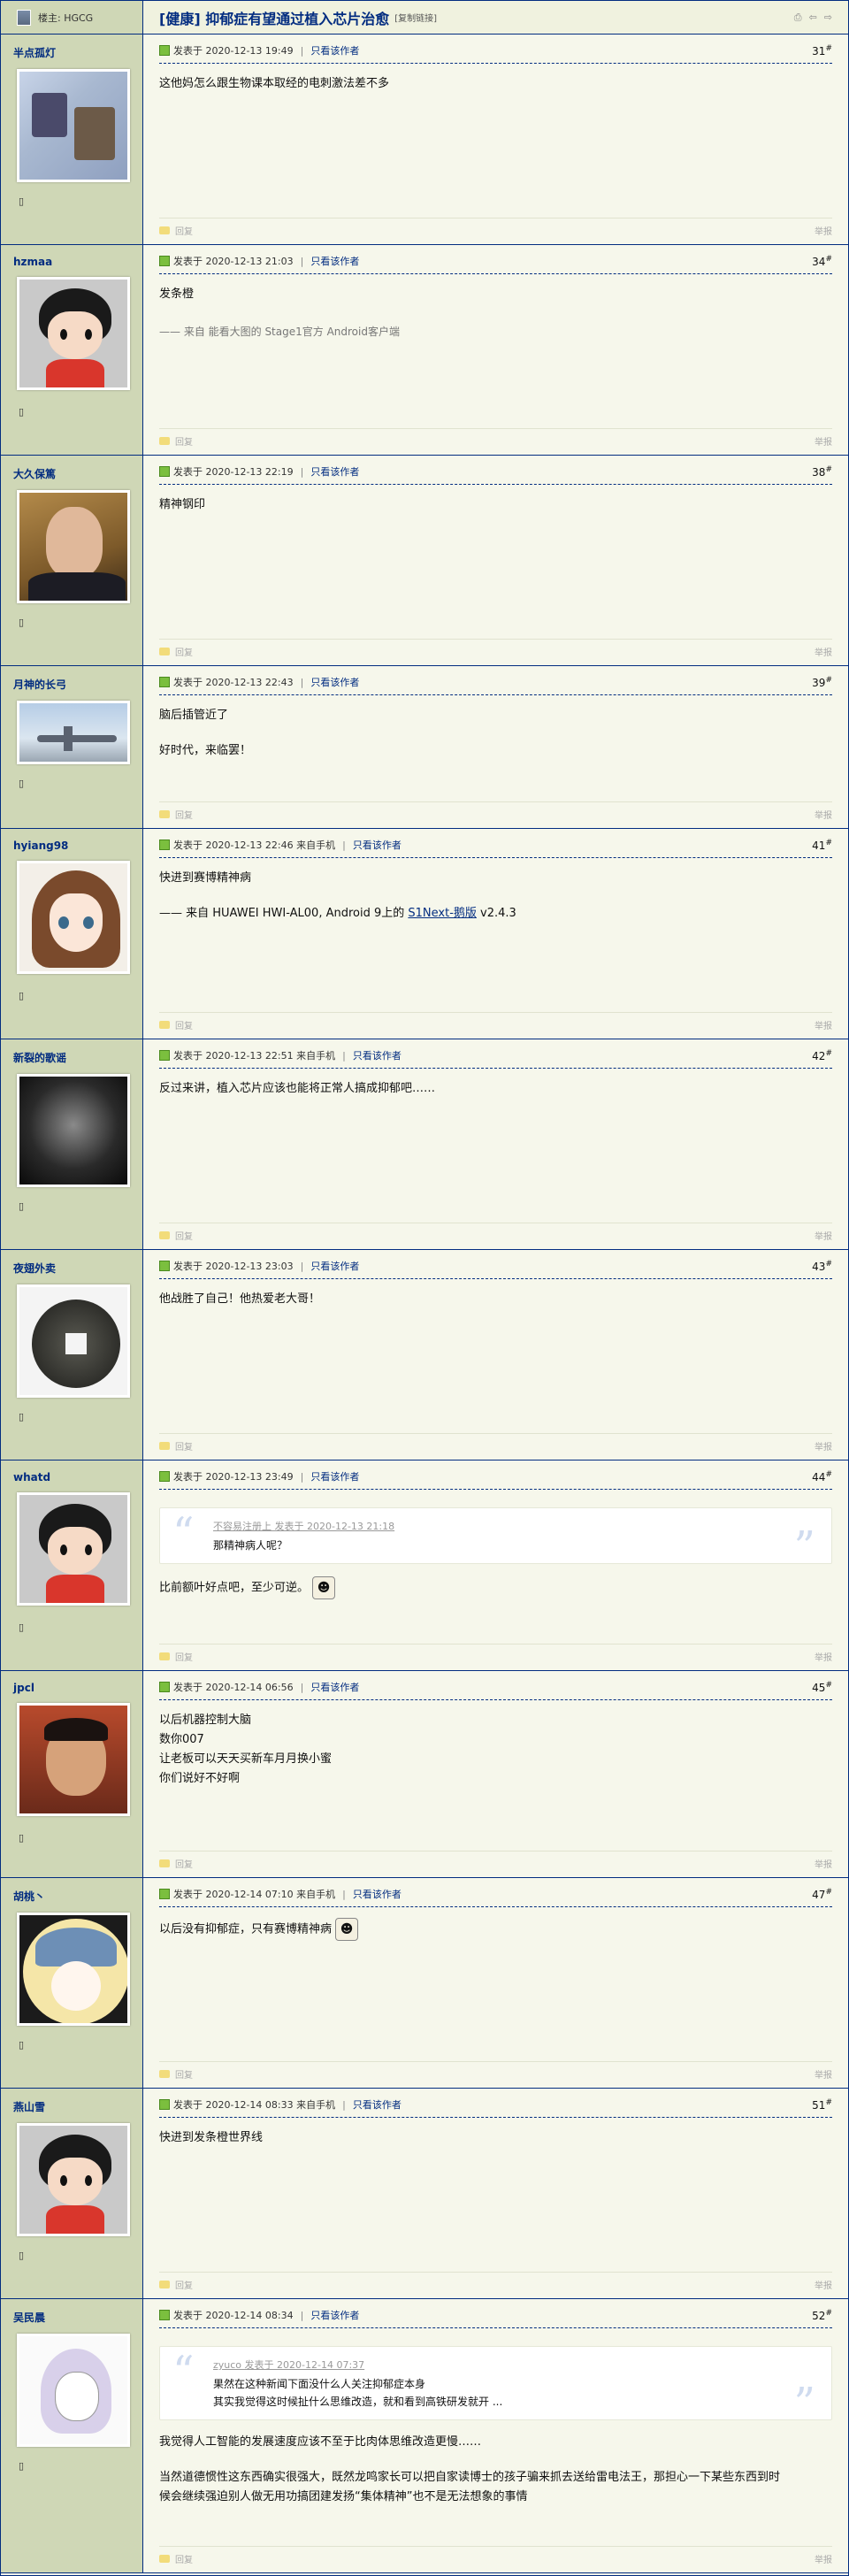 The height and width of the screenshot is (2576, 849). What do you see at coordinates (234, 1588) in the screenshot?
I see `post-text: 比前额叶好点吧，至少可逆。` at bounding box center [234, 1588].